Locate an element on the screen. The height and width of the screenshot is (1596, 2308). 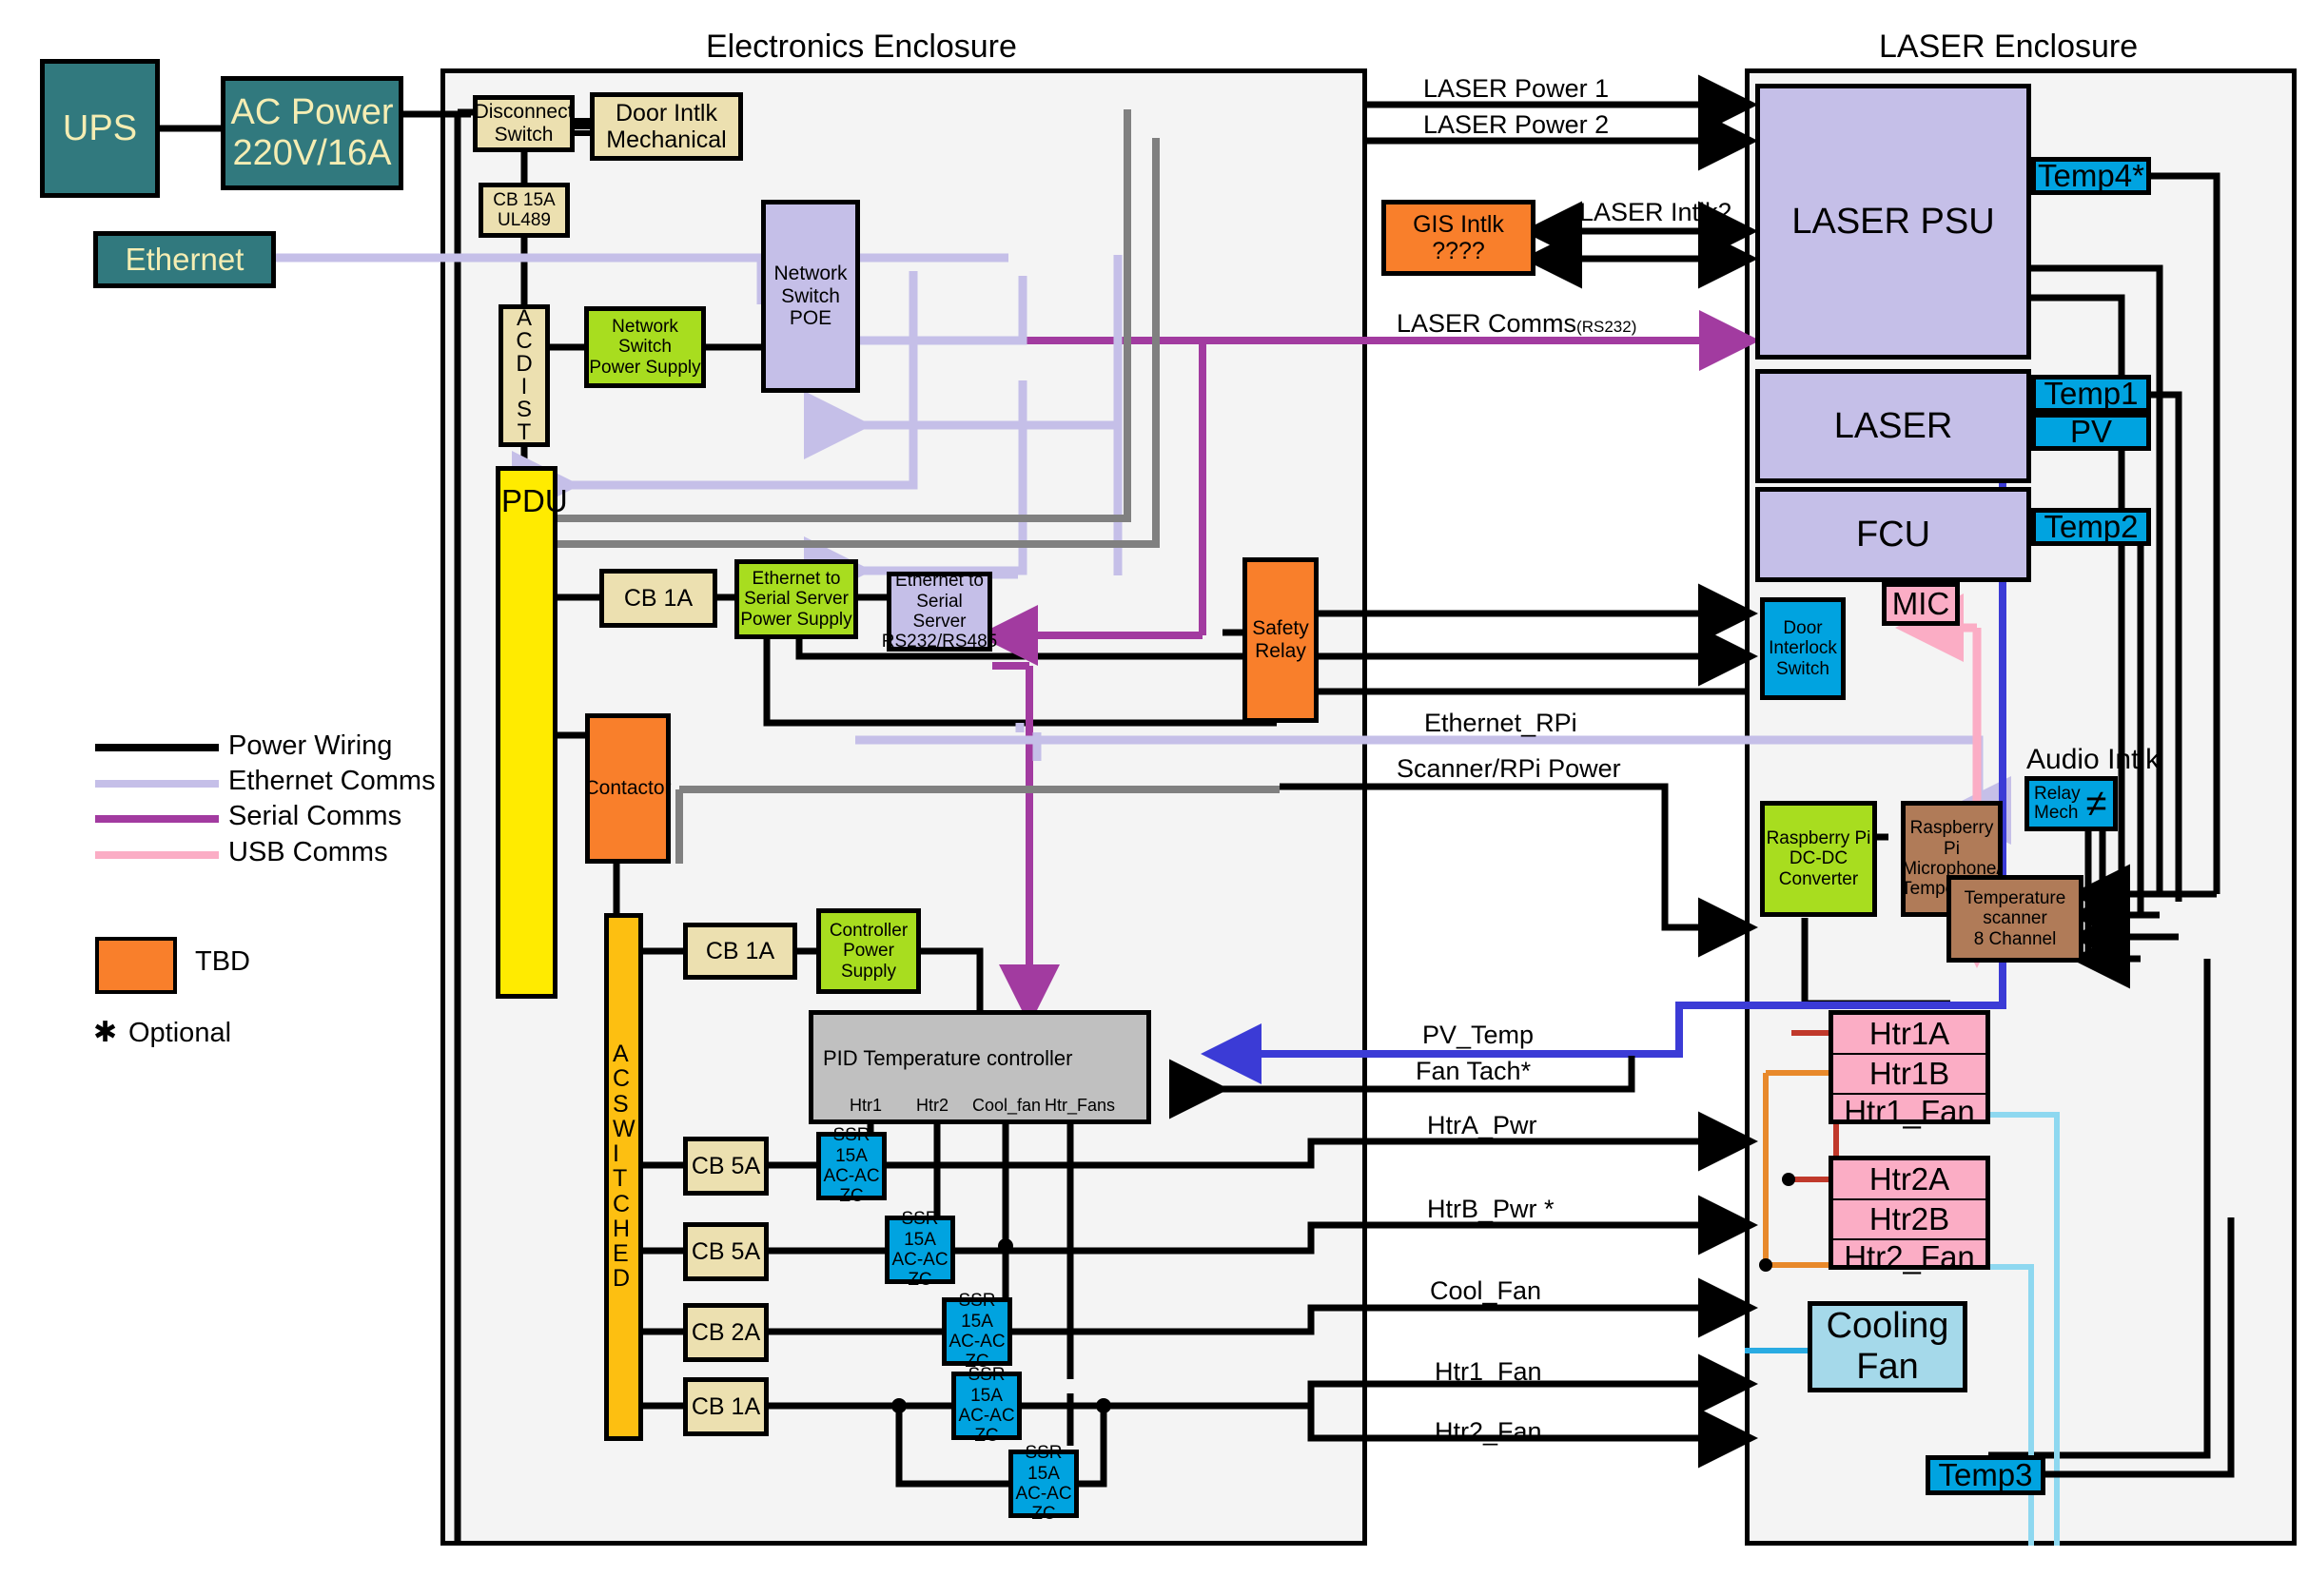
door-intlk-line2: Mechanical is located at coordinates (666, 140).